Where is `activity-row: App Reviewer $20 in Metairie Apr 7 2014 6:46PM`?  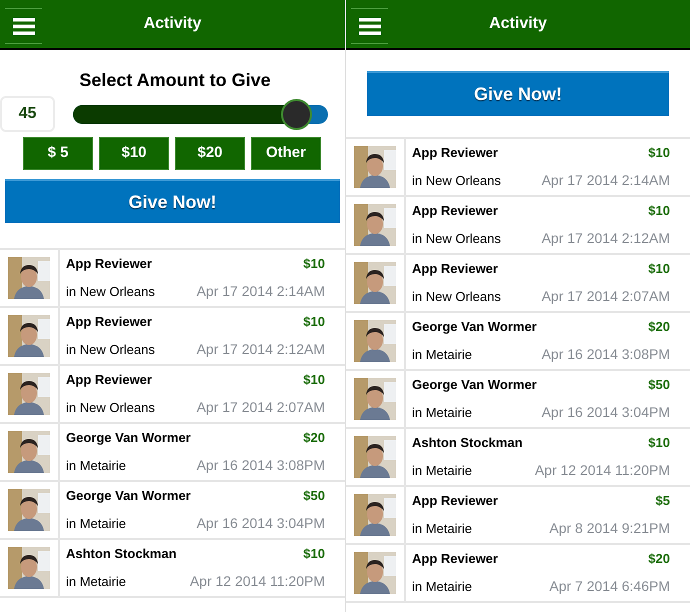 activity-row: App Reviewer $20 in Metairie Apr 7 2014 6:46PM is located at coordinates (518, 574).